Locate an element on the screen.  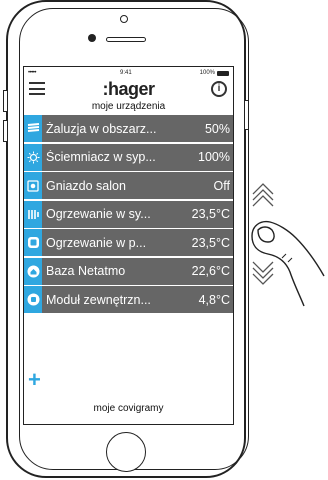
radiator-icon is located at coordinates (33, 214).